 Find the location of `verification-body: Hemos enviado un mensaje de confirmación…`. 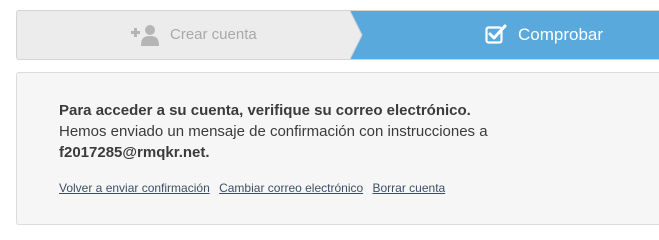

verification-body: Hemos enviado un mensaje de confirmación… is located at coordinates (273, 131).